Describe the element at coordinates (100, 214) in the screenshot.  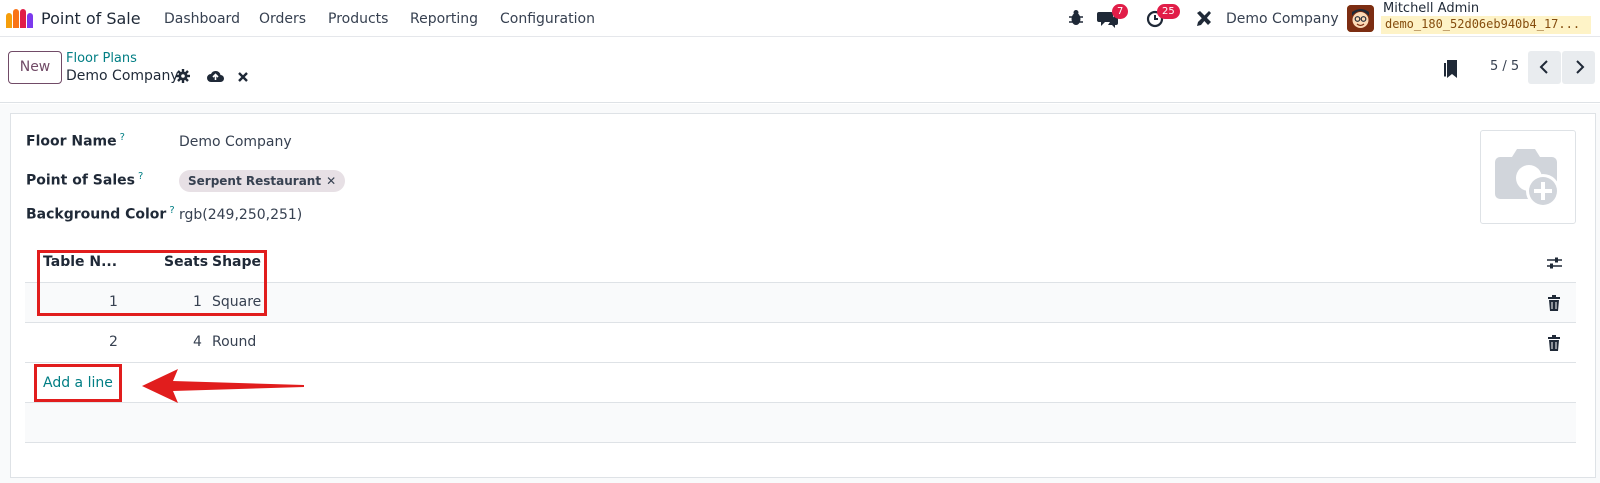
I see `background-color-label: Background Color?` at that location.